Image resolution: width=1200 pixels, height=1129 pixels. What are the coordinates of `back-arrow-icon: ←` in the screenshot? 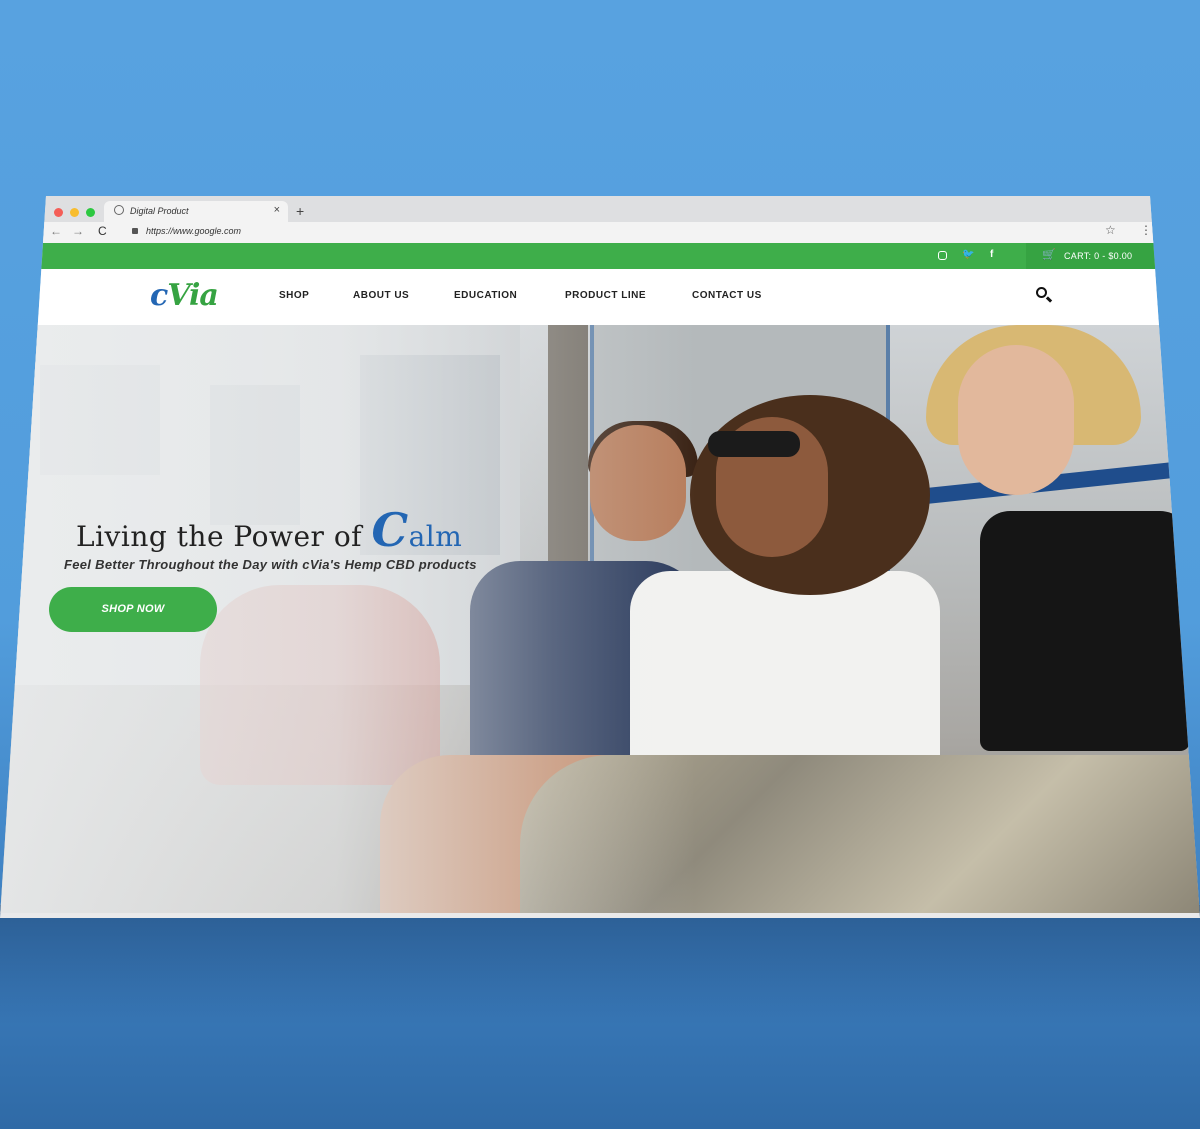 It's located at (56, 231).